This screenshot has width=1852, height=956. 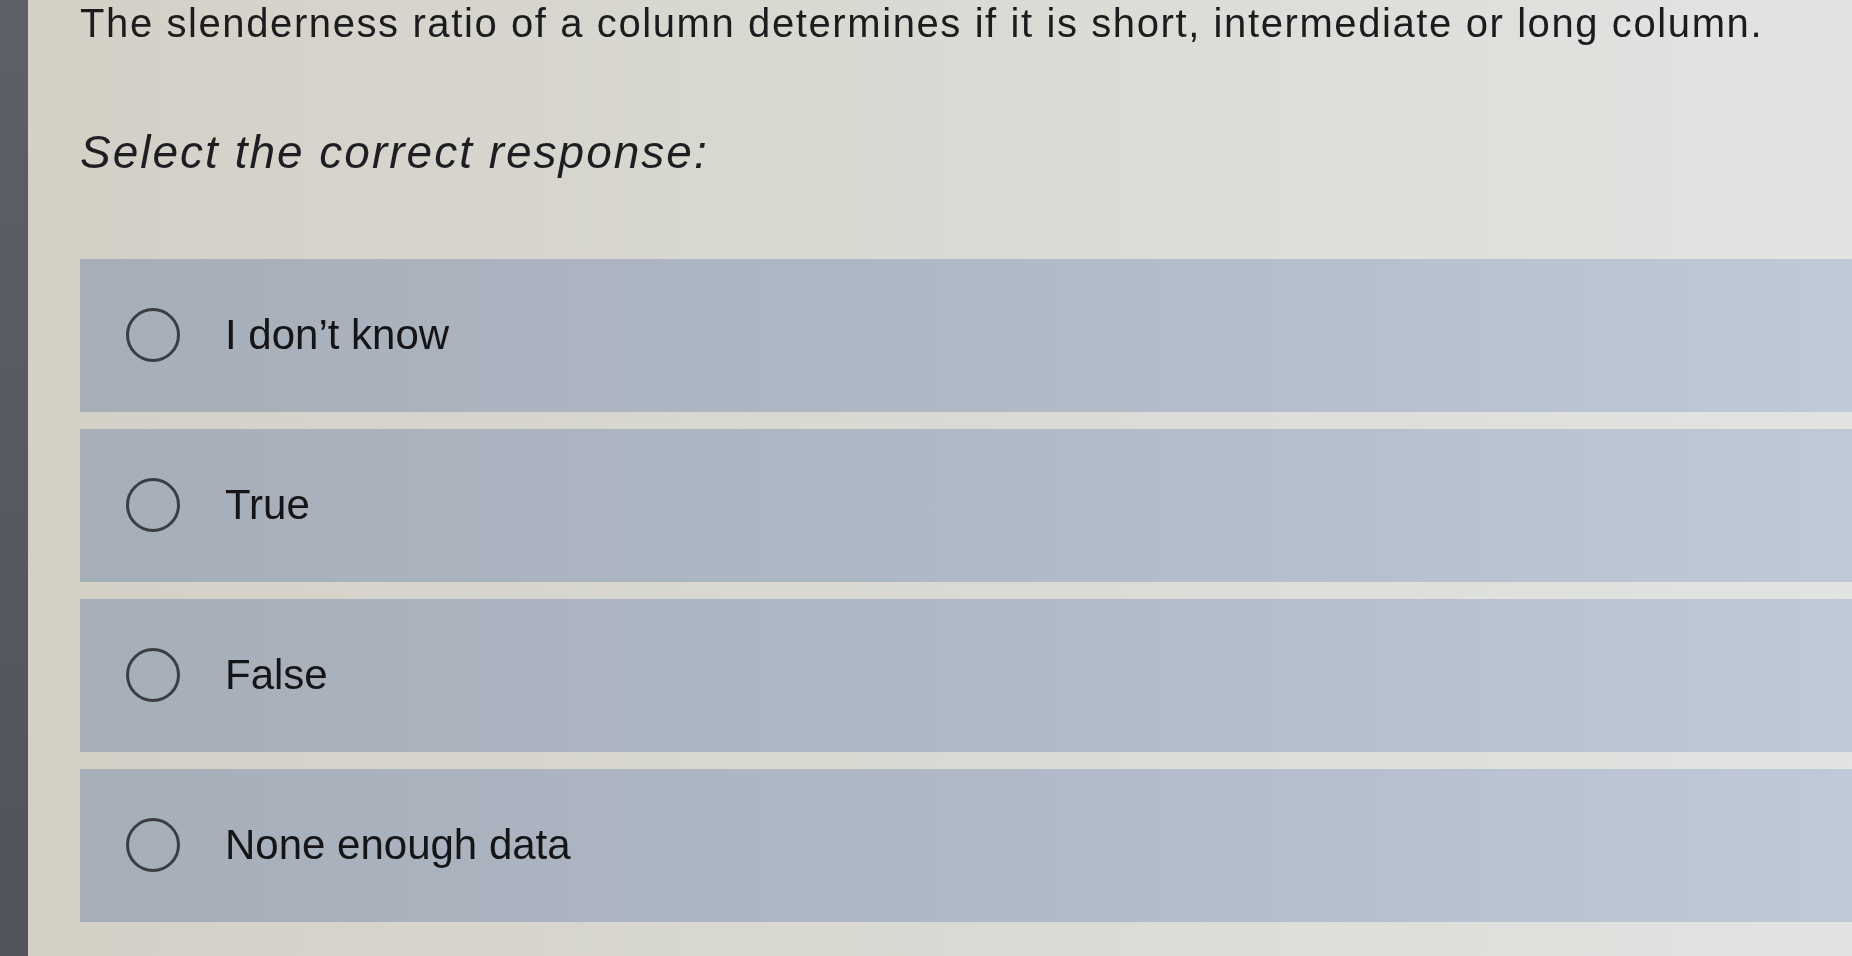 I want to click on instruction-text: Select the correct response:, so click(x=394, y=152).